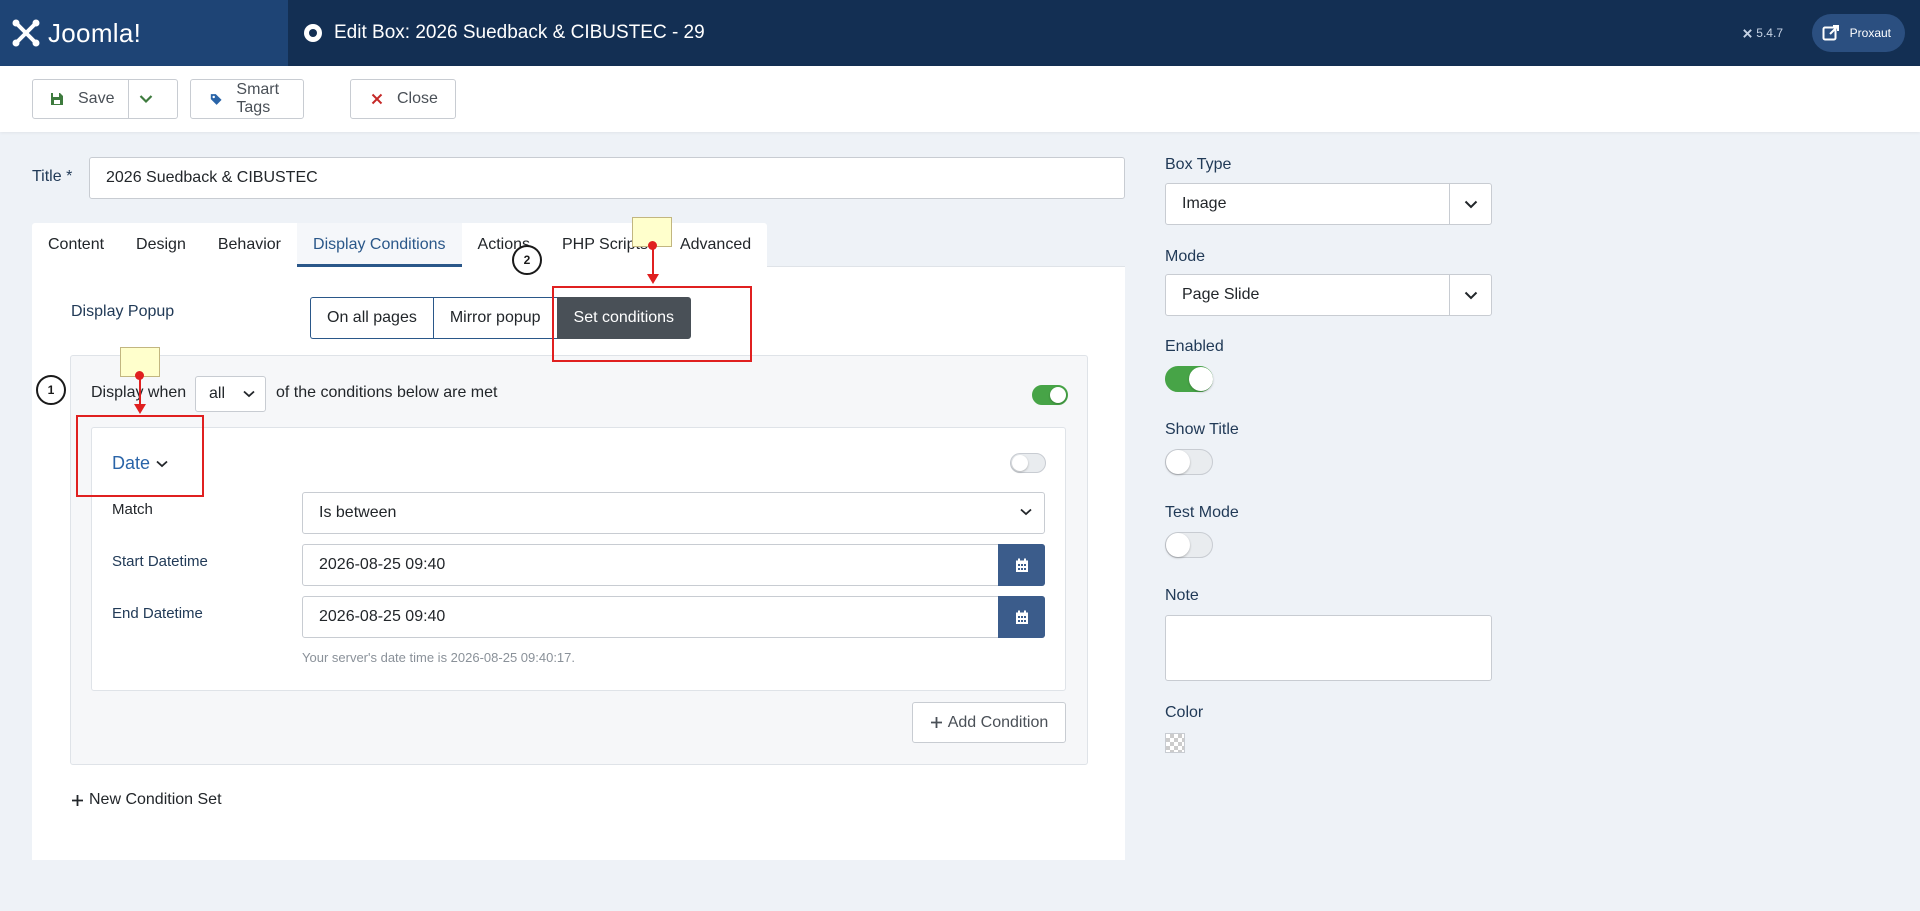 This screenshot has width=1920, height=911. I want to click on date-condition-toggle, so click(1028, 463).